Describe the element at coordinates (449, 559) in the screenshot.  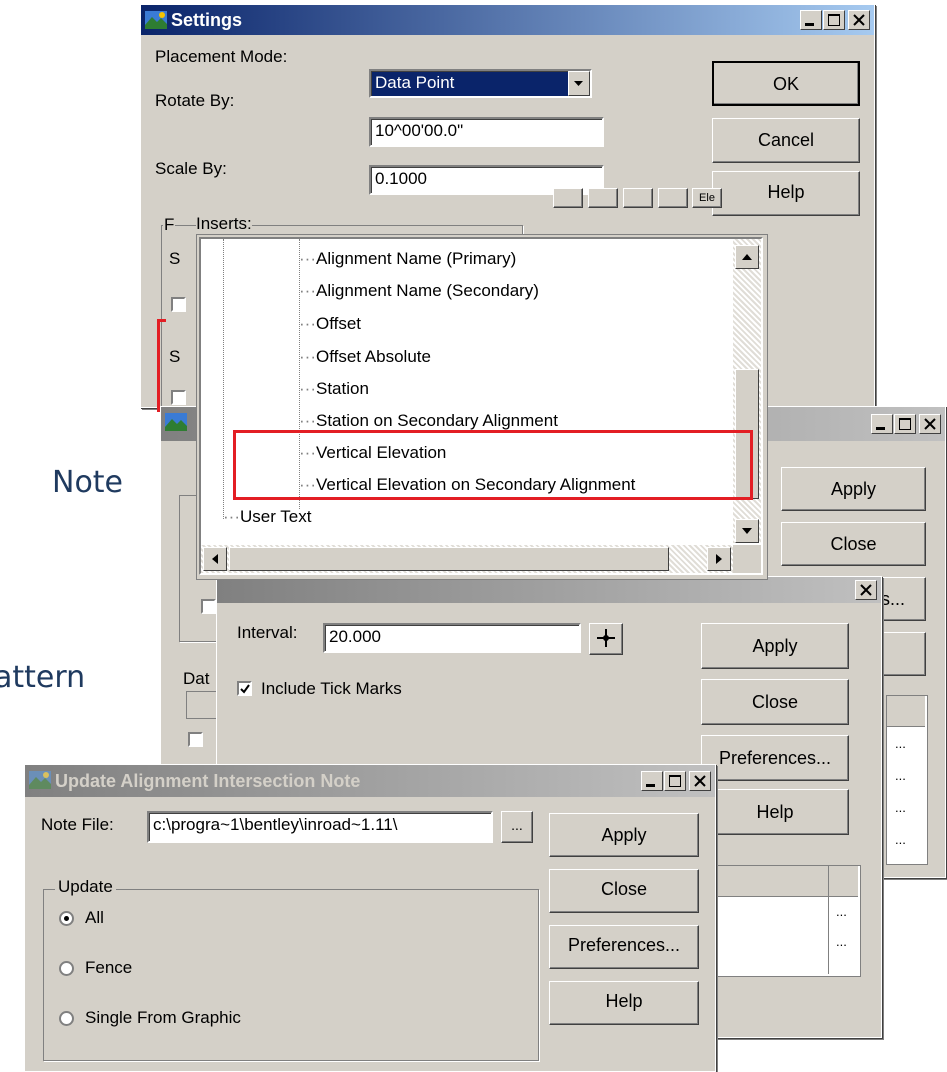
I see `horizontal-scroll-thumb` at that location.